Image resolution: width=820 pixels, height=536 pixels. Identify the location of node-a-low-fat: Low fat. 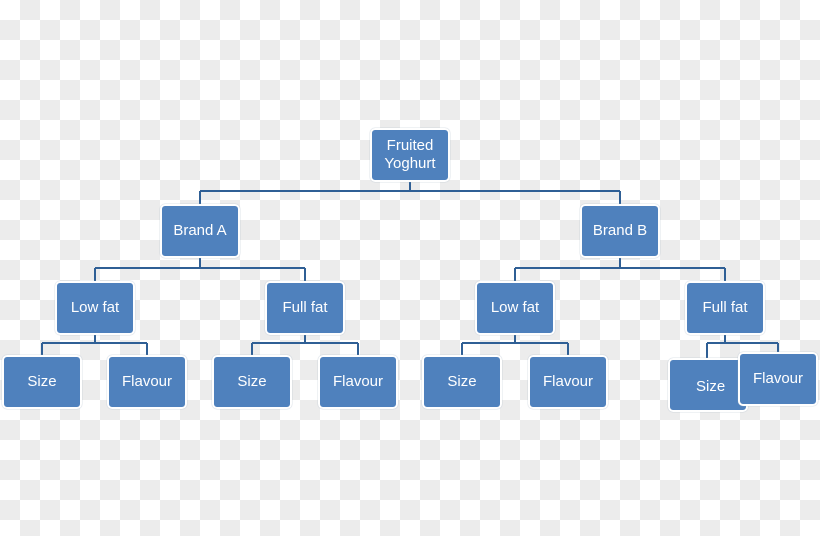
(95, 308).